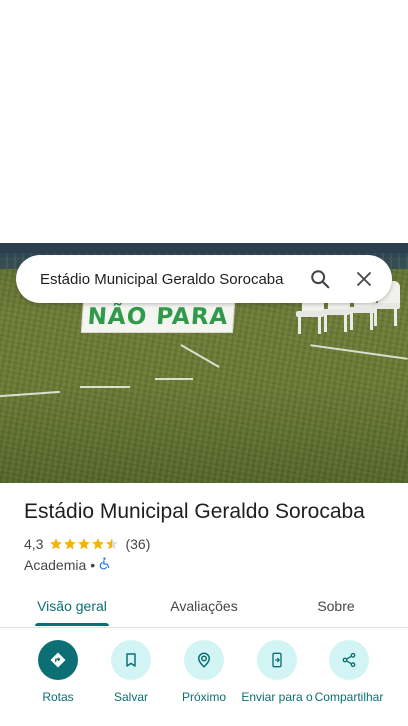  Describe the element at coordinates (277, 660) in the screenshot. I see `send-to-phone-icon` at that location.